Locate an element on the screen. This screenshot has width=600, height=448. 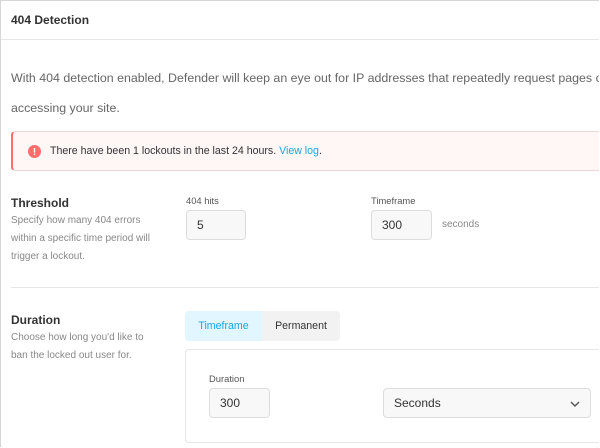
error-icon is located at coordinates (34, 151).